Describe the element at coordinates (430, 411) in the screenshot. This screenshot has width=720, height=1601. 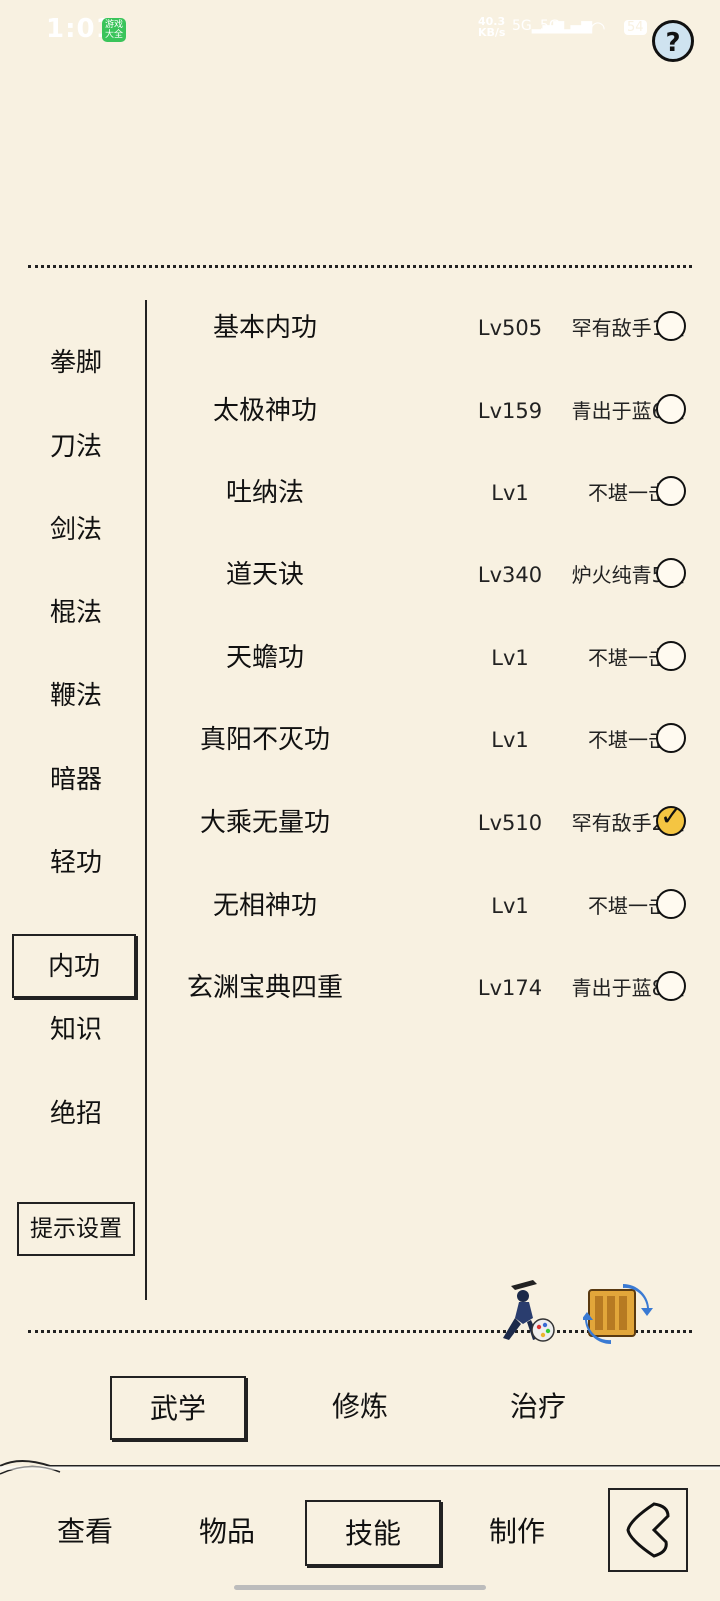
I see `skill-row: 太极神功 Lv159 青出于蓝6重` at that location.